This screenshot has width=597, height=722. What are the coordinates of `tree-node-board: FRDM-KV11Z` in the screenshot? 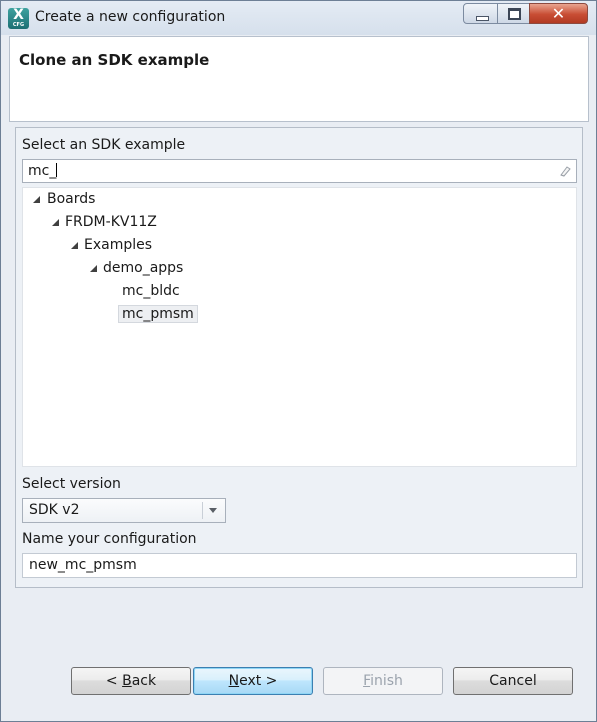 It's located at (111, 222).